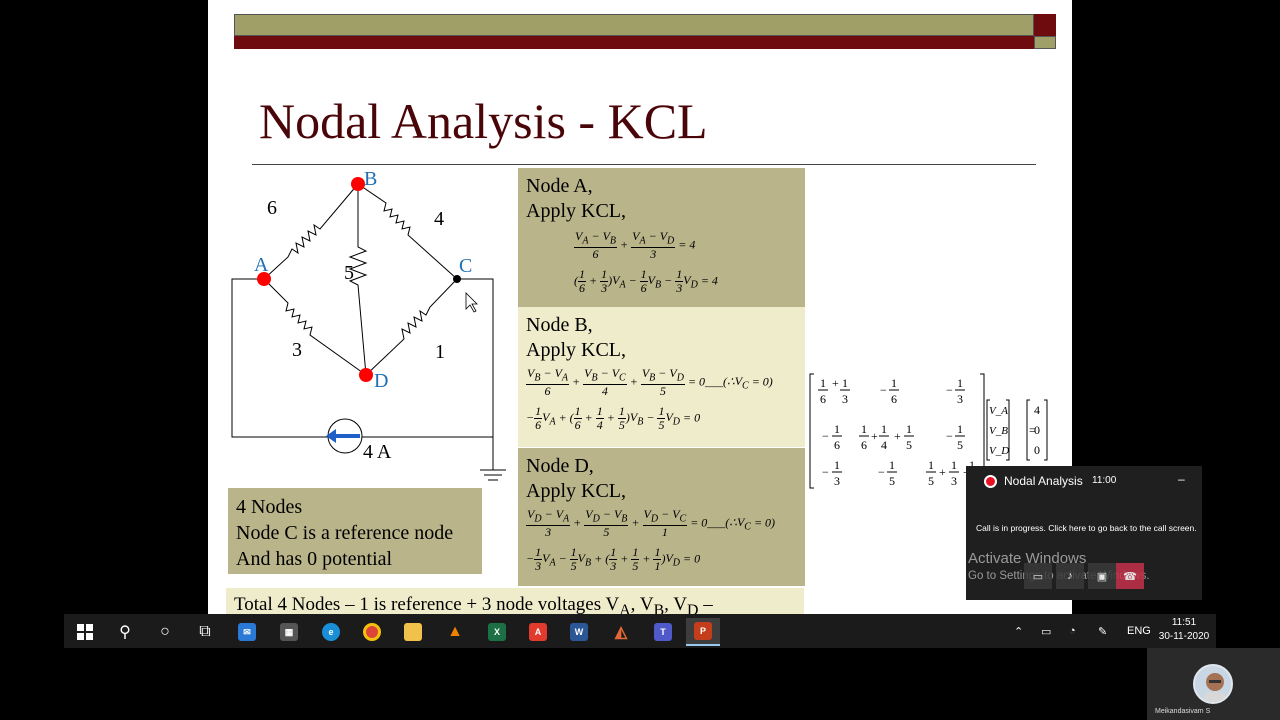  I want to click on taskbar-file-explorer, so click(413, 632).